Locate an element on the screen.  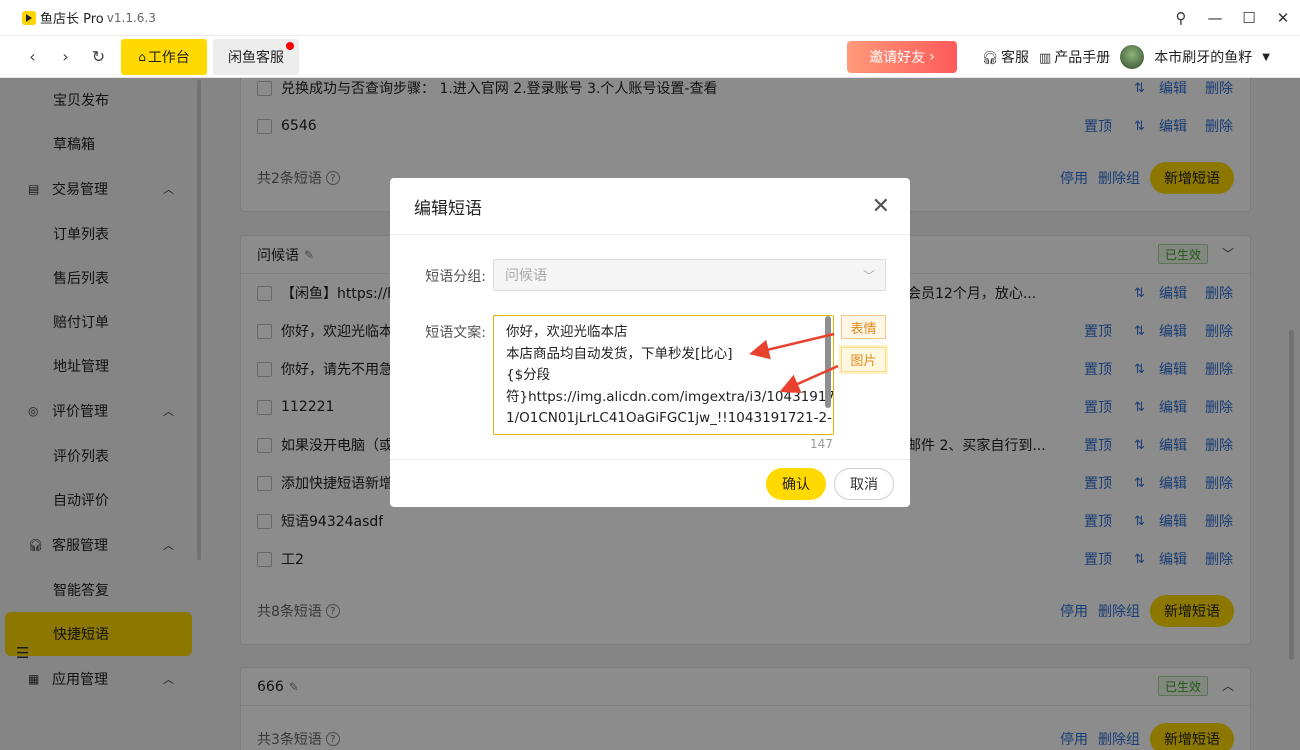
group-select: 问候语 ﹀ is located at coordinates (689, 275).